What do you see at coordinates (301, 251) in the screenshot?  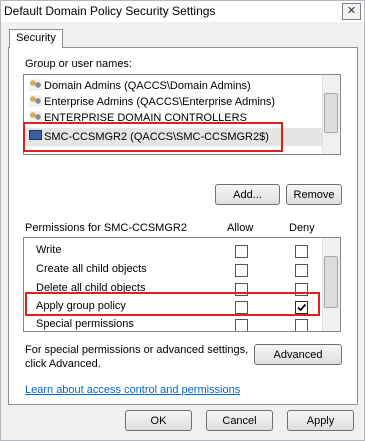 I see `deny-write-checkbox` at bounding box center [301, 251].